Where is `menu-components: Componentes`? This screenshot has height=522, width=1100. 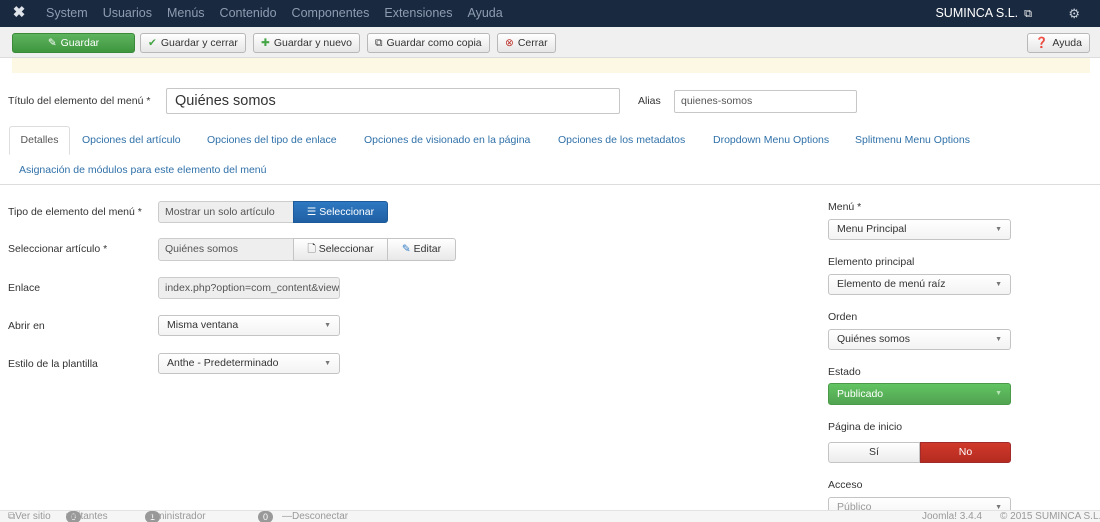 menu-components: Componentes is located at coordinates (331, 13).